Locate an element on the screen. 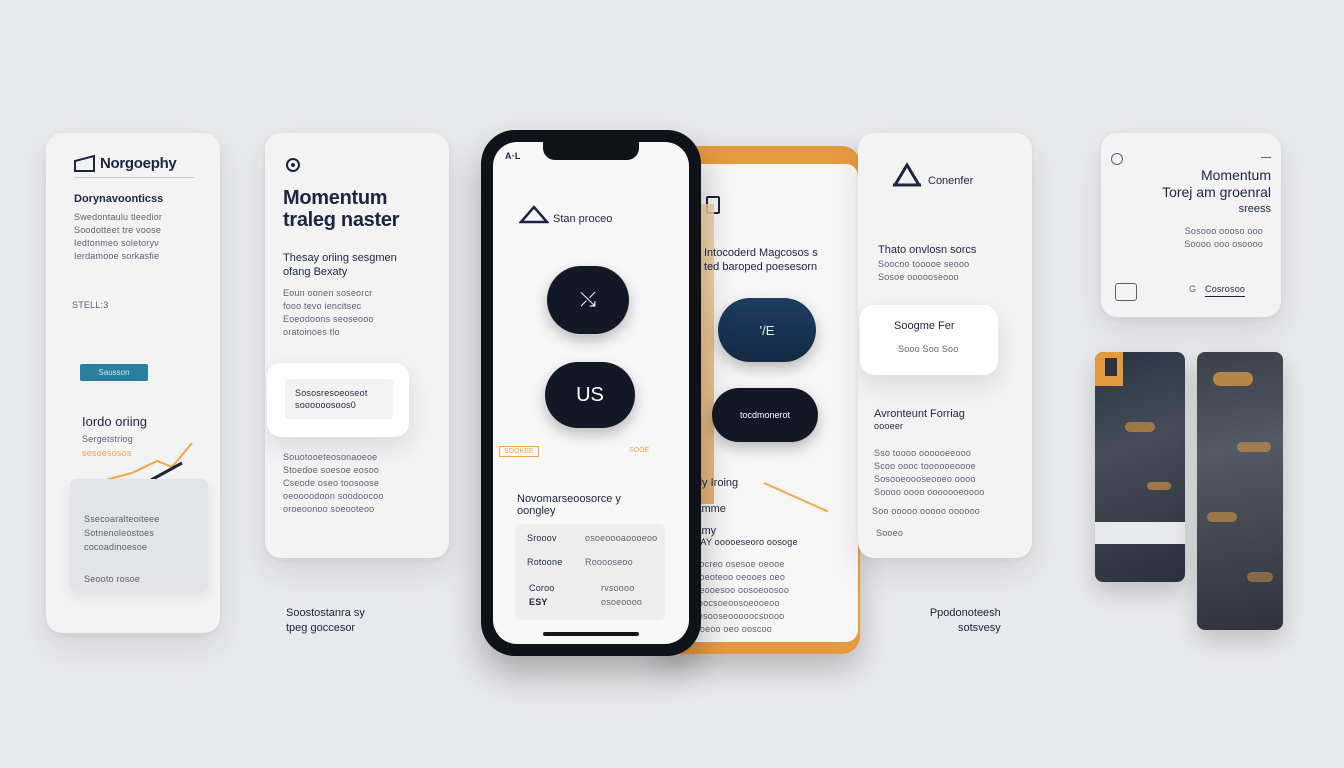 The width and height of the screenshot is (1344, 768). section-title: Iordo oriing is located at coordinates (115, 421).